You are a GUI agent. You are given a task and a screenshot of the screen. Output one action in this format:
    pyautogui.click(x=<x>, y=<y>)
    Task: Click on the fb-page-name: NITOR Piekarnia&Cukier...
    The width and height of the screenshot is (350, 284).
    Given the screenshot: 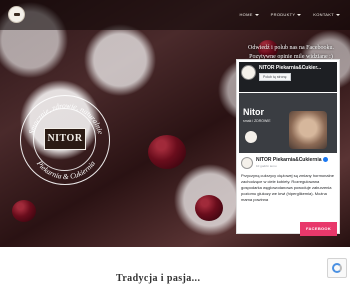 What is the action you would take?
    pyautogui.click(x=290, y=68)
    